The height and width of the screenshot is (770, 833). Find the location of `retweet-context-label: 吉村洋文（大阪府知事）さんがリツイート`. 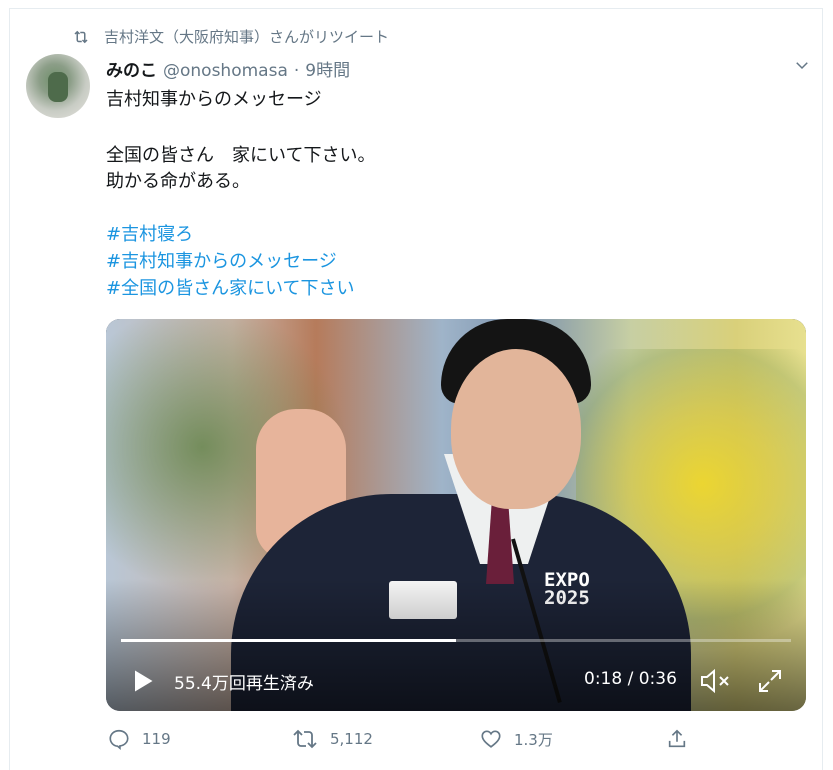

retweet-context-label: 吉村洋文（大阪府知事）さんがリツイート is located at coordinates (247, 37).